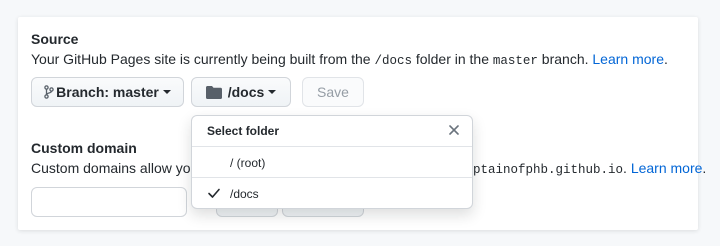  Describe the element at coordinates (49, 92) in the screenshot. I see `git-branch-icon` at that location.